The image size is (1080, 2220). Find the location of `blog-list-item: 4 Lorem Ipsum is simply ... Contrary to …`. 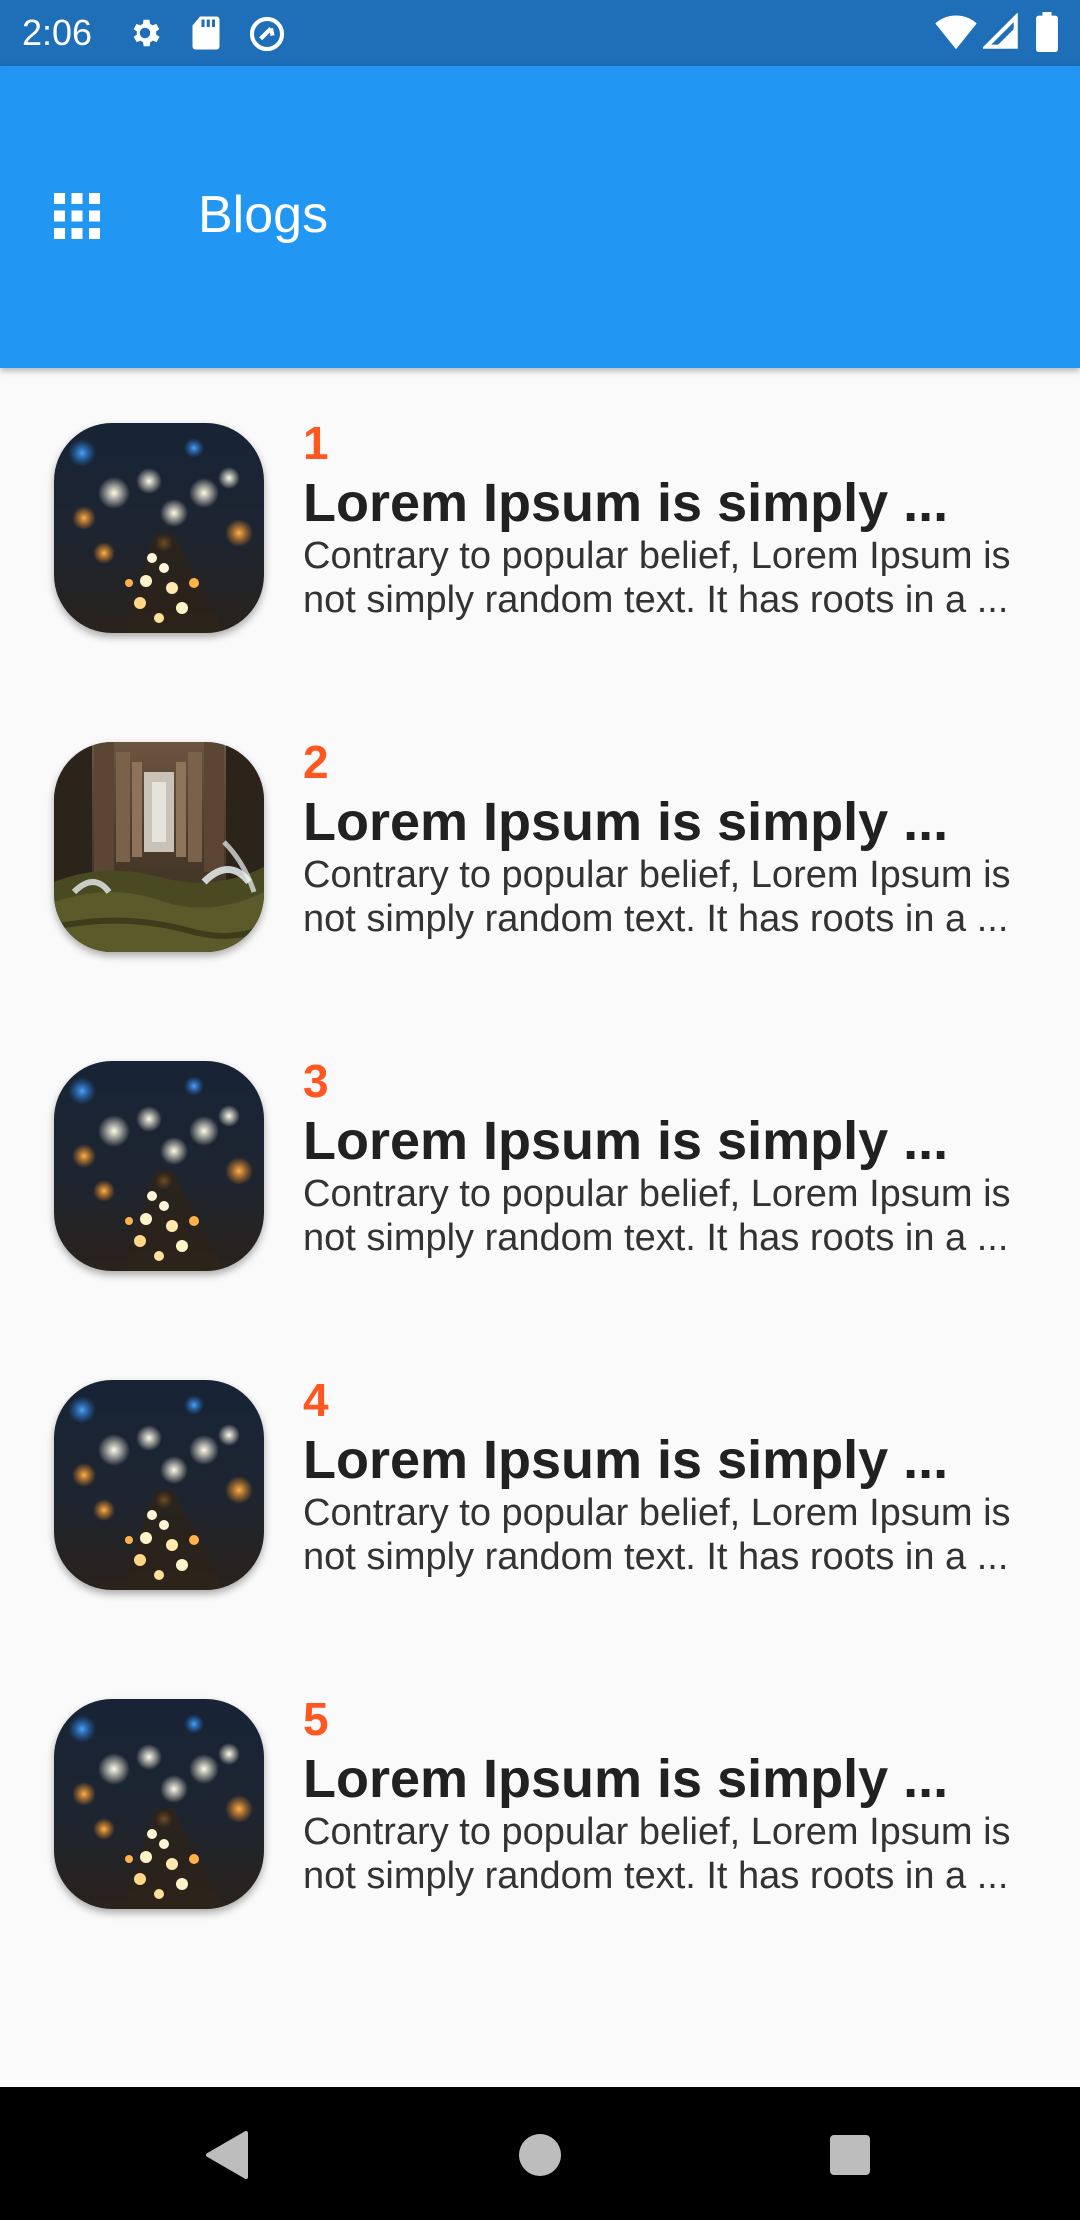

blog-list-item: 4 Lorem Ipsum is simply ... Contrary to … is located at coordinates (540, 1484).